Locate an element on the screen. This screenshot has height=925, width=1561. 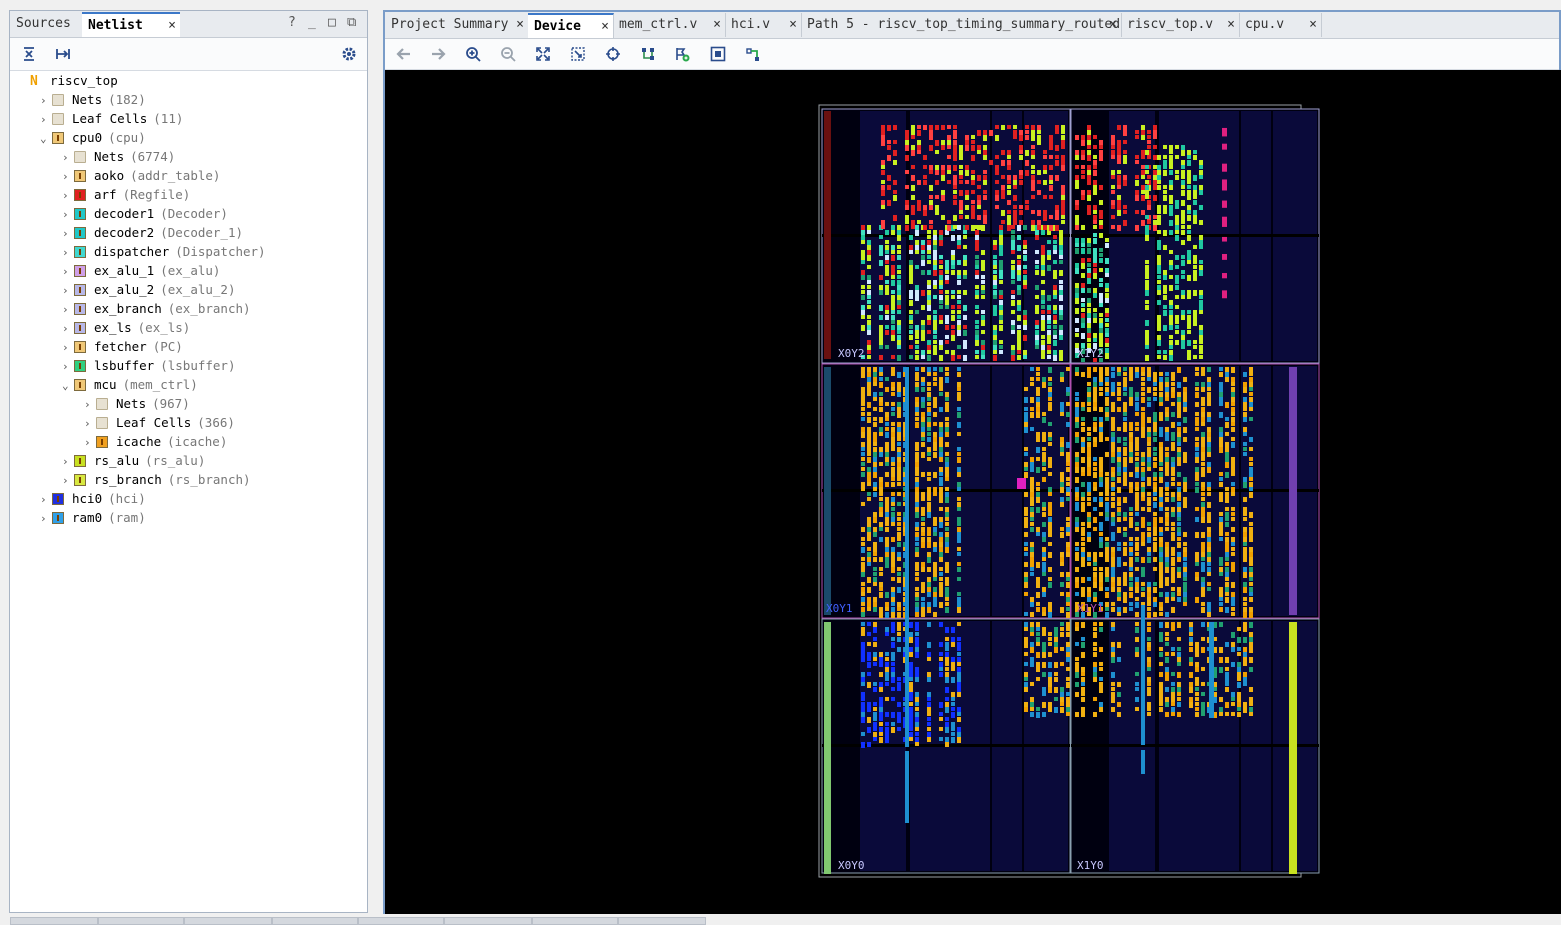
tree-node-lsbuffer: › lsbuffer (lsbuffer) is located at coordinates (148, 365).